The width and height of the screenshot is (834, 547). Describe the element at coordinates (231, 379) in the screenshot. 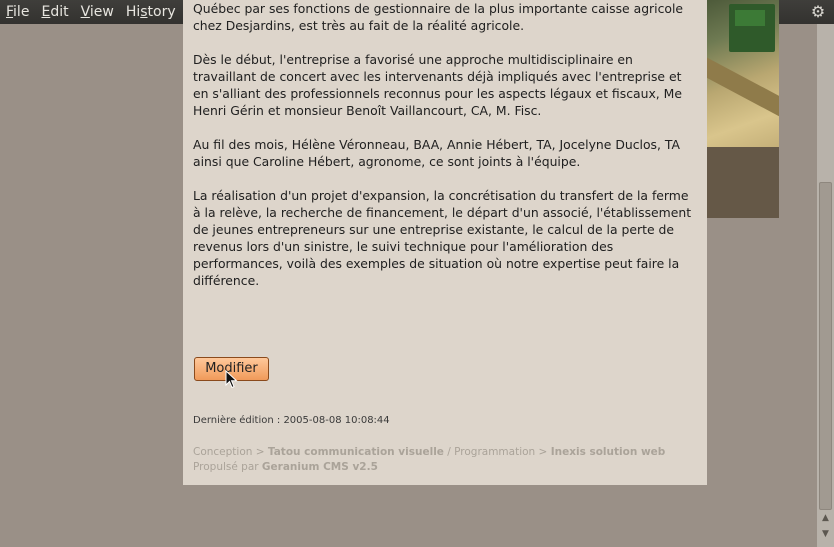

I see `mouse-pointer-icon` at that location.